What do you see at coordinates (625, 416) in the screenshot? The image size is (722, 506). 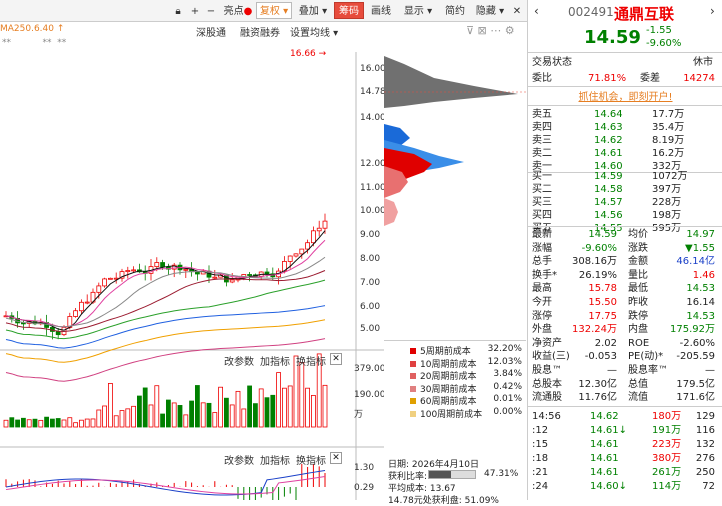 I see `tick-row: 14:56 14.62 180万 129` at bounding box center [625, 416].